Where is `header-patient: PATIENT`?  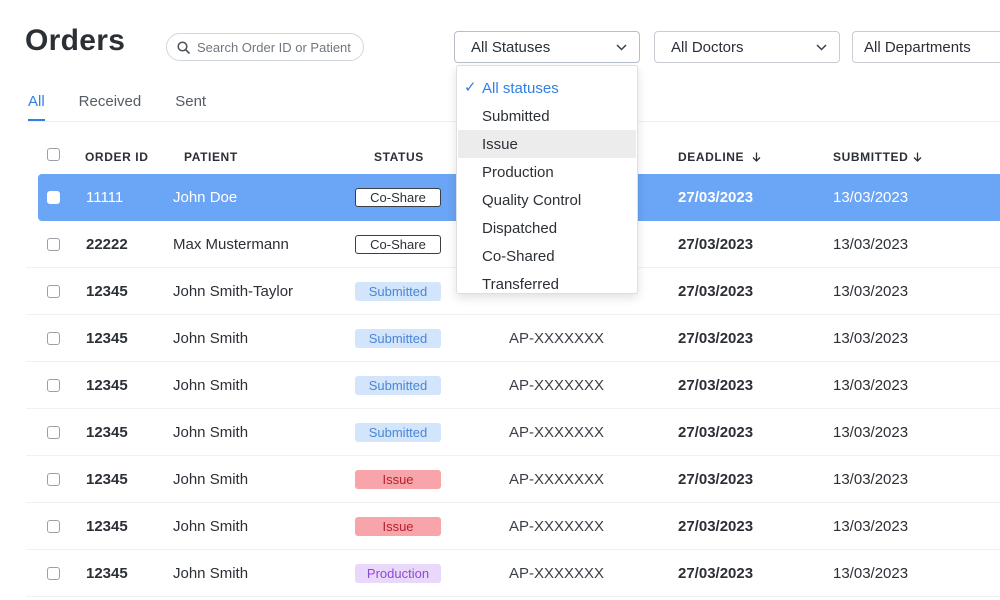 header-patient: PATIENT is located at coordinates (211, 157).